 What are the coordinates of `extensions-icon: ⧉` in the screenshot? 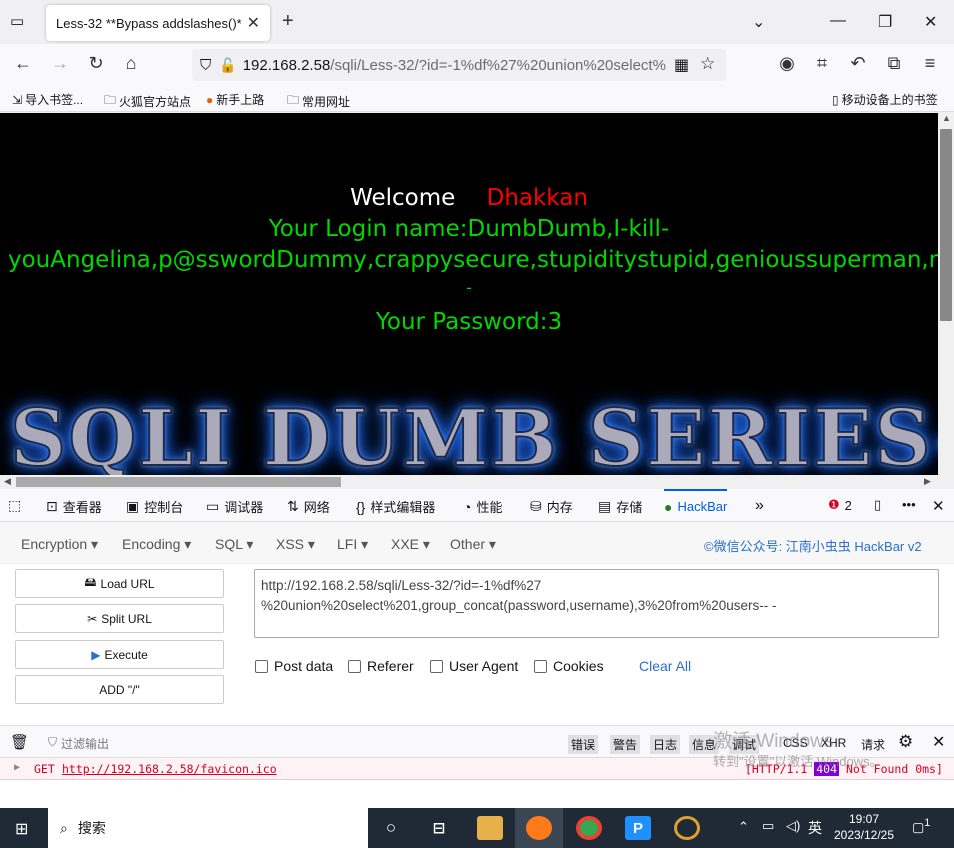 It's located at (894, 63).